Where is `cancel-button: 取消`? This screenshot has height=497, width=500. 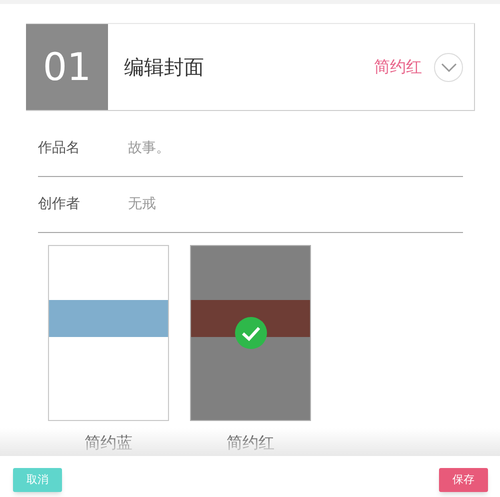 cancel-button: 取消 is located at coordinates (37, 480).